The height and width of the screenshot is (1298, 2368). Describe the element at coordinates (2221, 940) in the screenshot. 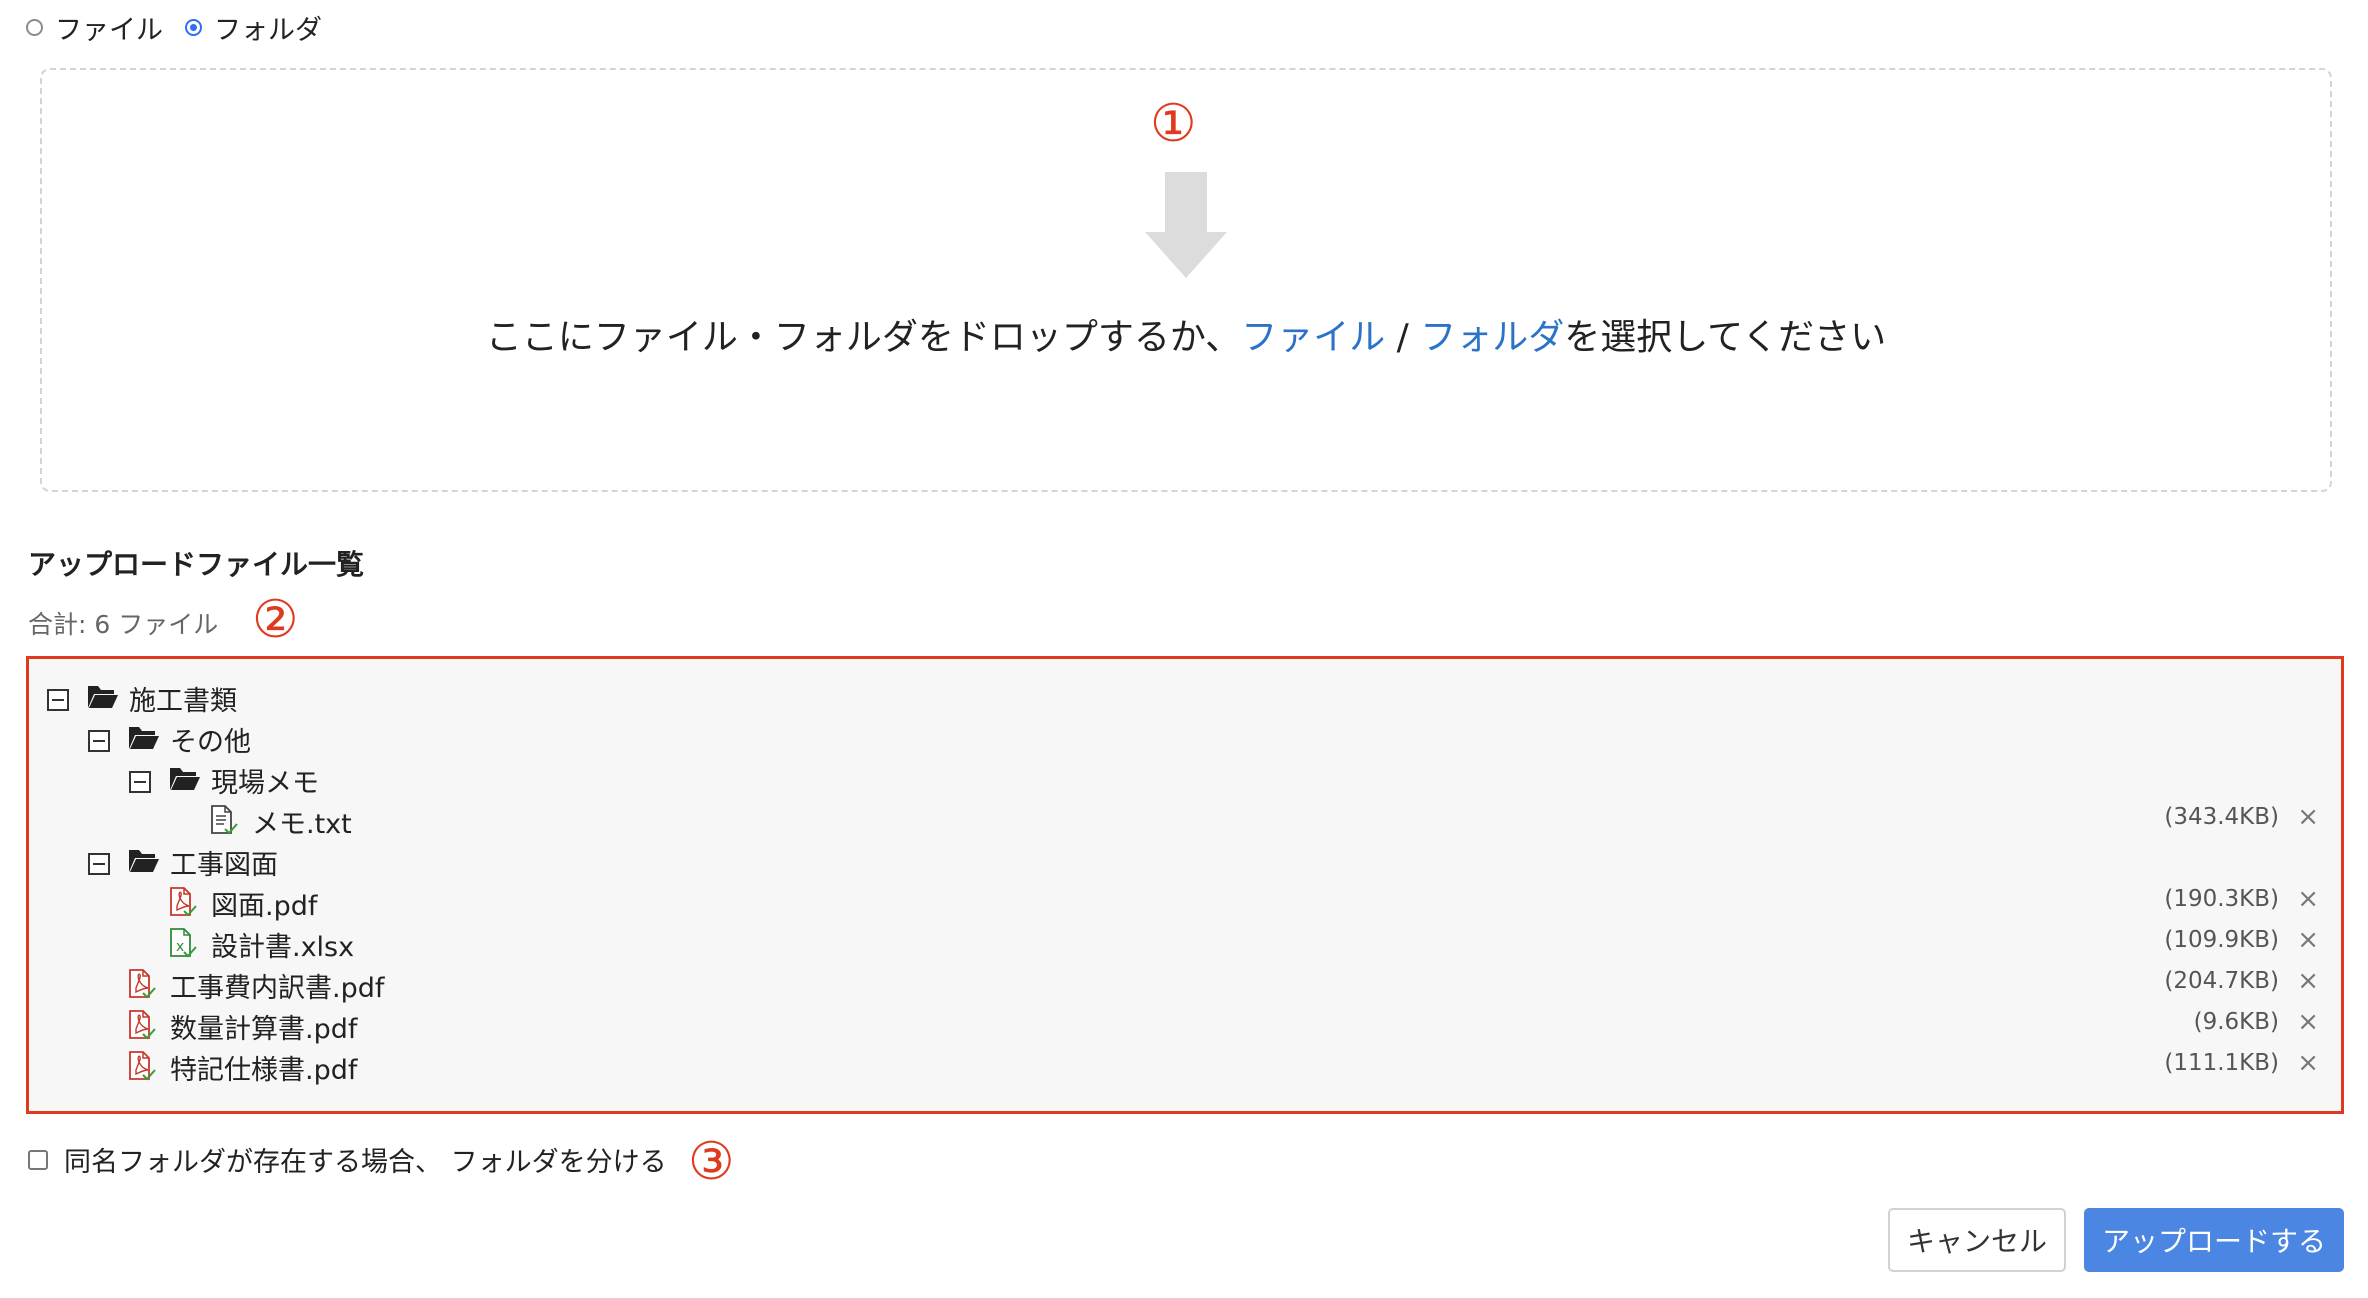

I see `file-size: (109.9KB)` at that location.